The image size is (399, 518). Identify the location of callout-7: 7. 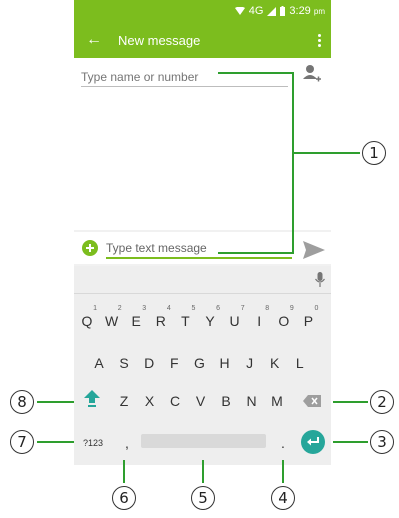
(22, 442).